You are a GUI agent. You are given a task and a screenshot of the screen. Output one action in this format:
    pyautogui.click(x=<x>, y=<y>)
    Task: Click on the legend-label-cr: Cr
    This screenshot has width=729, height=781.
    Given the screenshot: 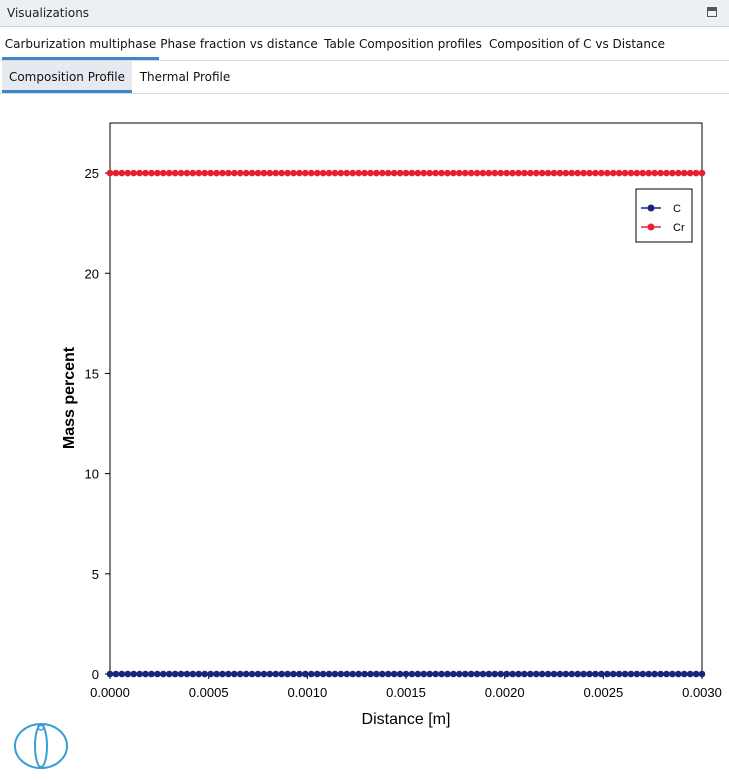 What is the action you would take?
    pyautogui.click(x=679, y=228)
    